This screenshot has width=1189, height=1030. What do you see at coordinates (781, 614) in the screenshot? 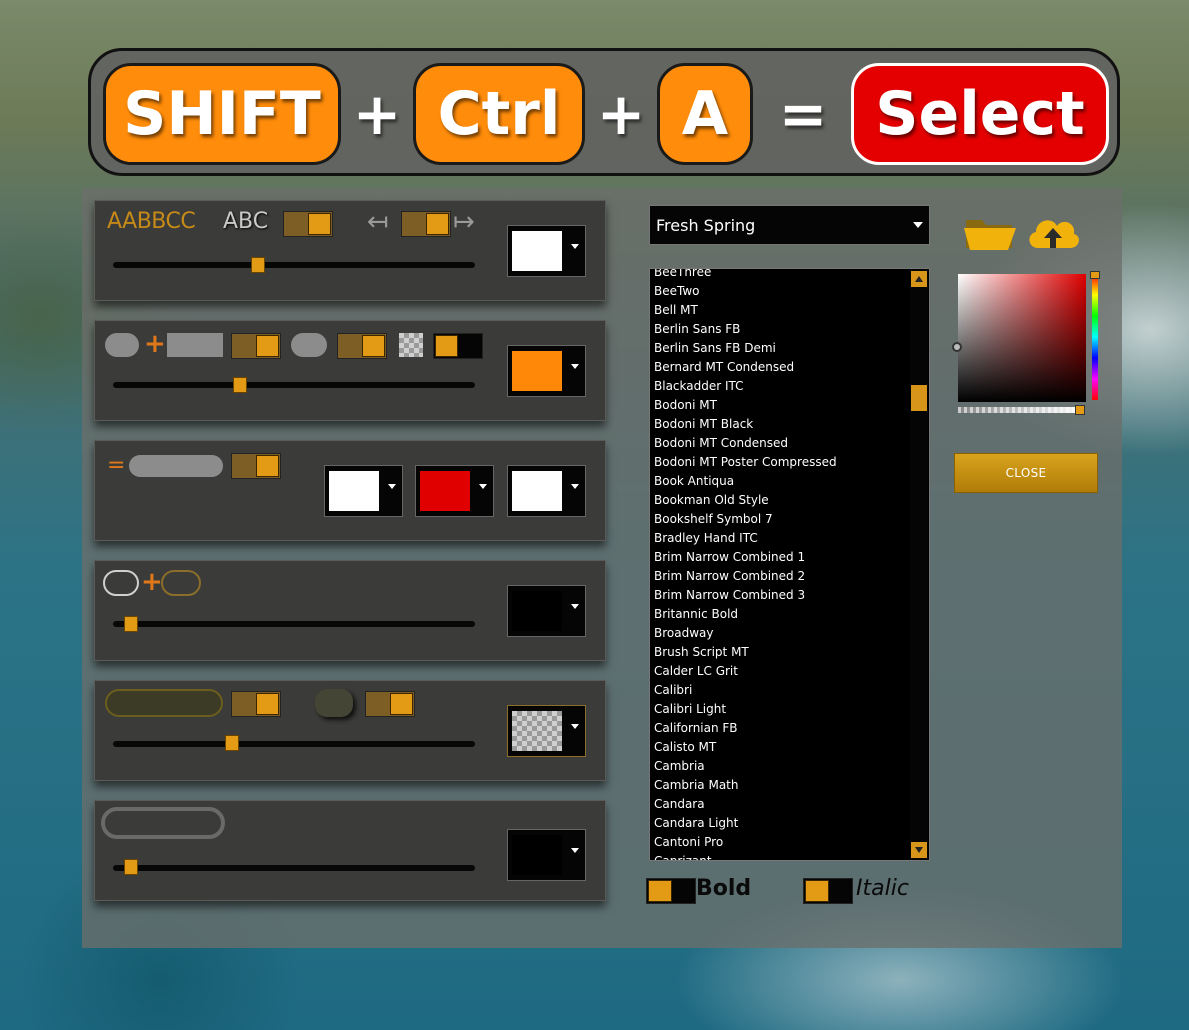
I see `font-list-item: Britannic Bold` at bounding box center [781, 614].